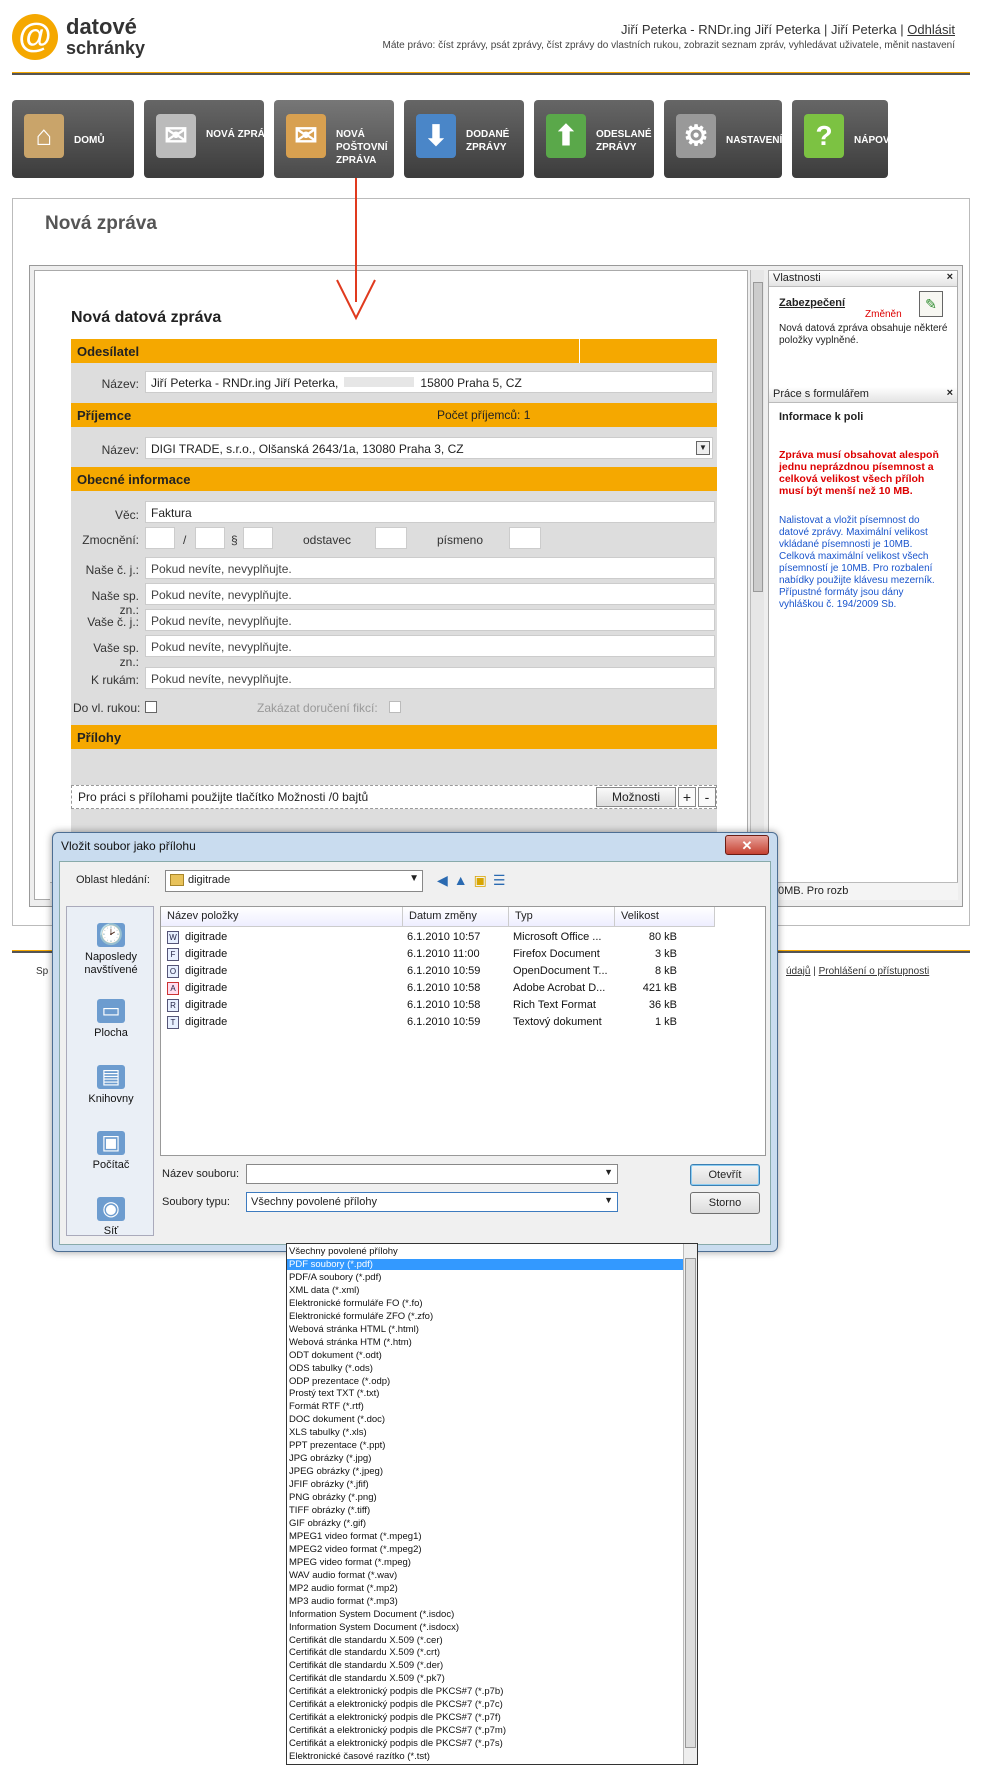  I want to click on logout-link: Odhlásit, so click(931, 29).